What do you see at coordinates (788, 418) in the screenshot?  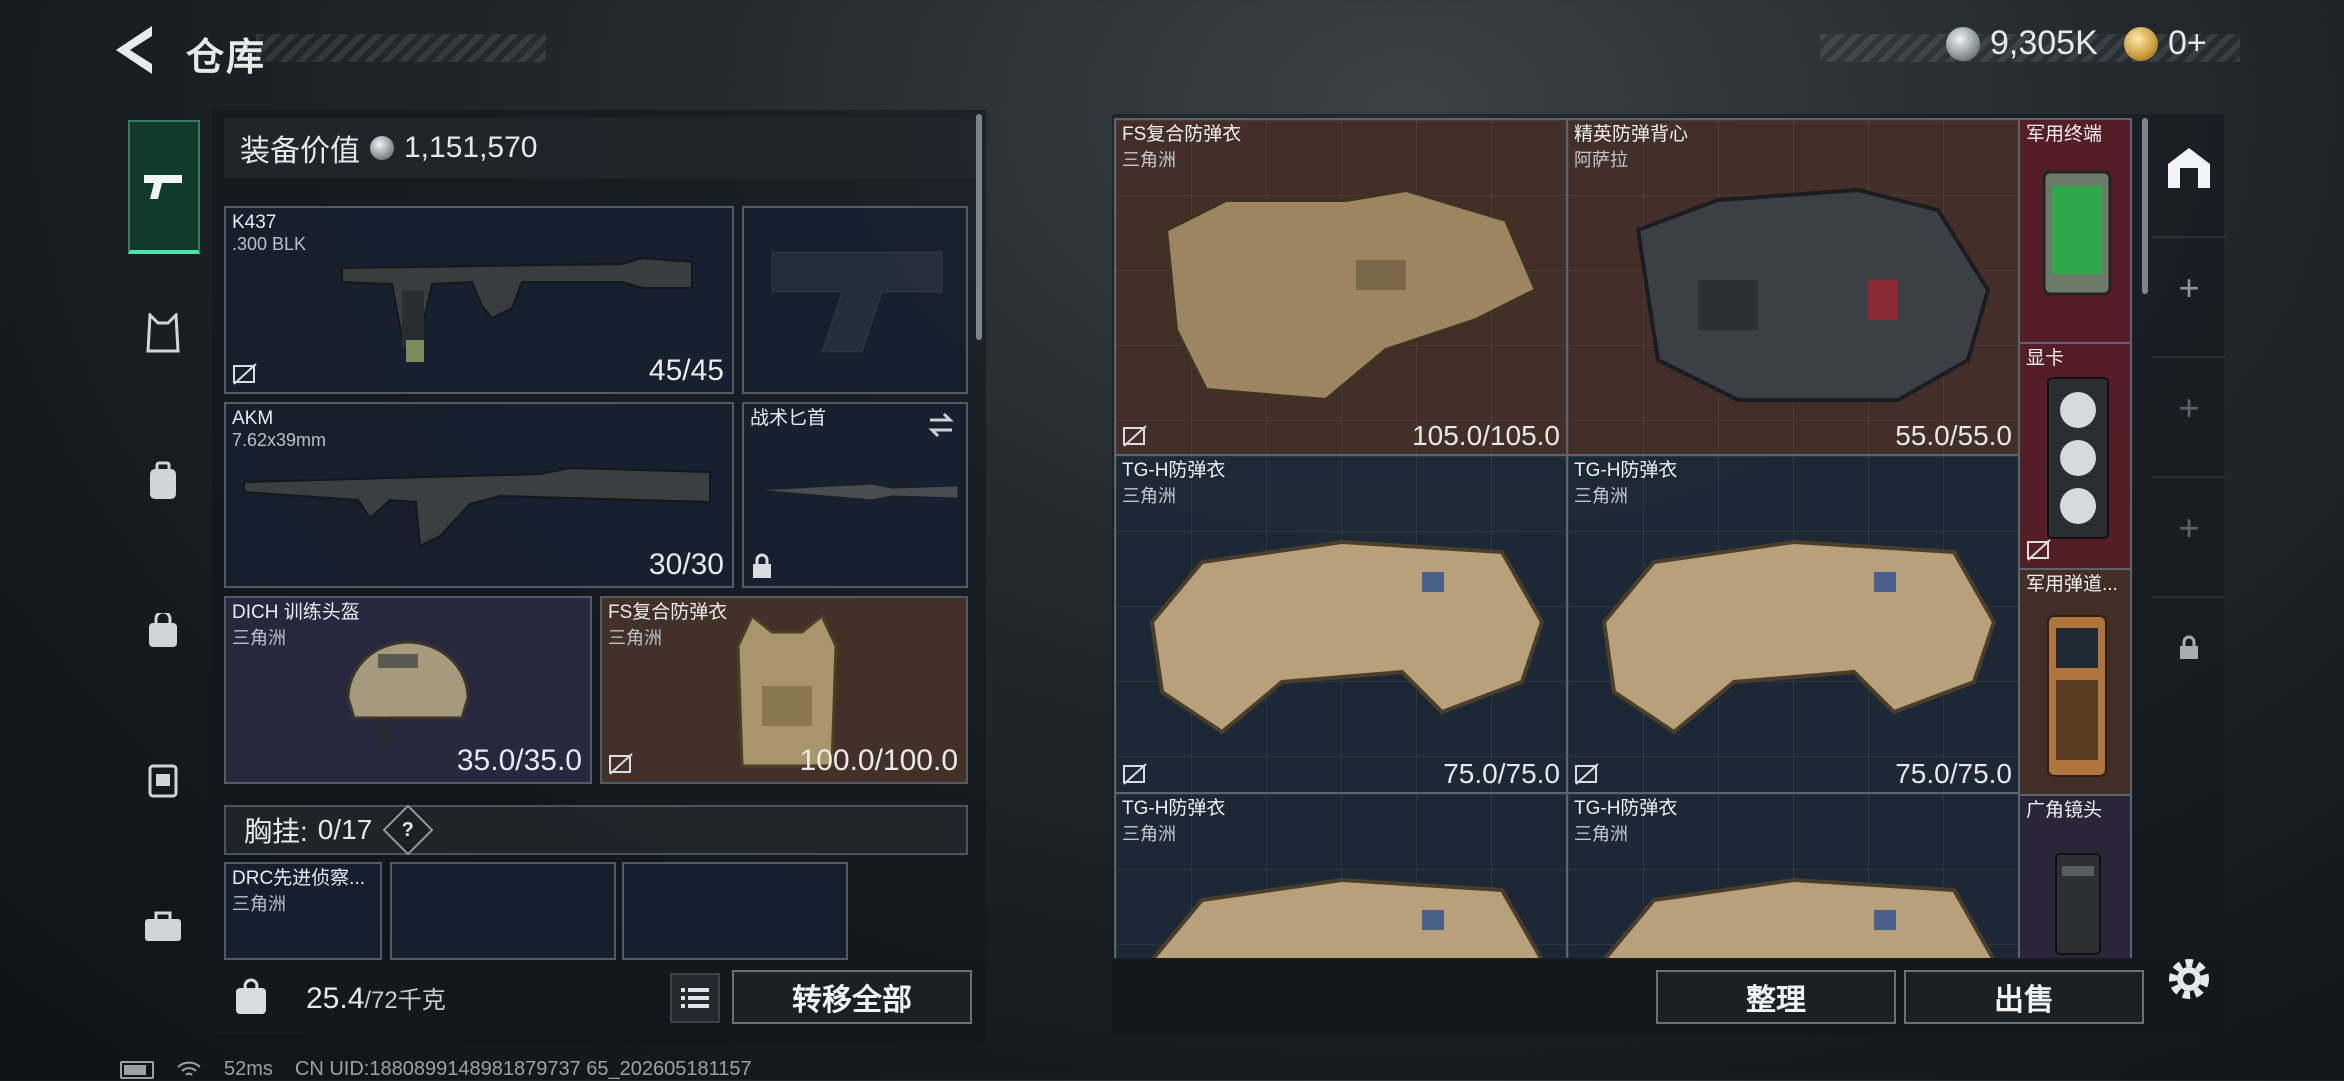 I see `slot-name: 战术匕首` at bounding box center [788, 418].